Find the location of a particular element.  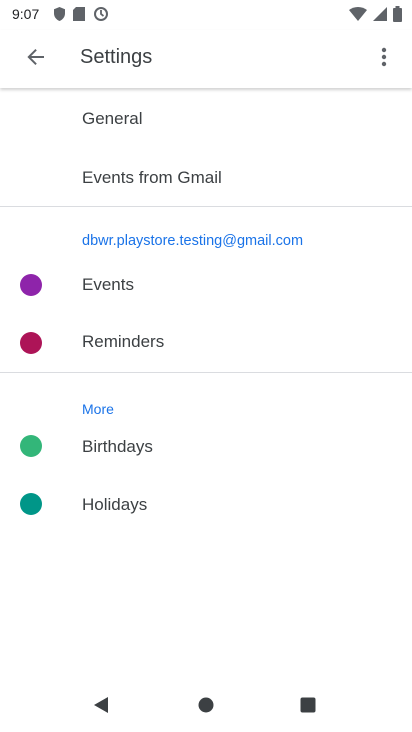

settings-item-holidays: Holidays is located at coordinates (206, 516).